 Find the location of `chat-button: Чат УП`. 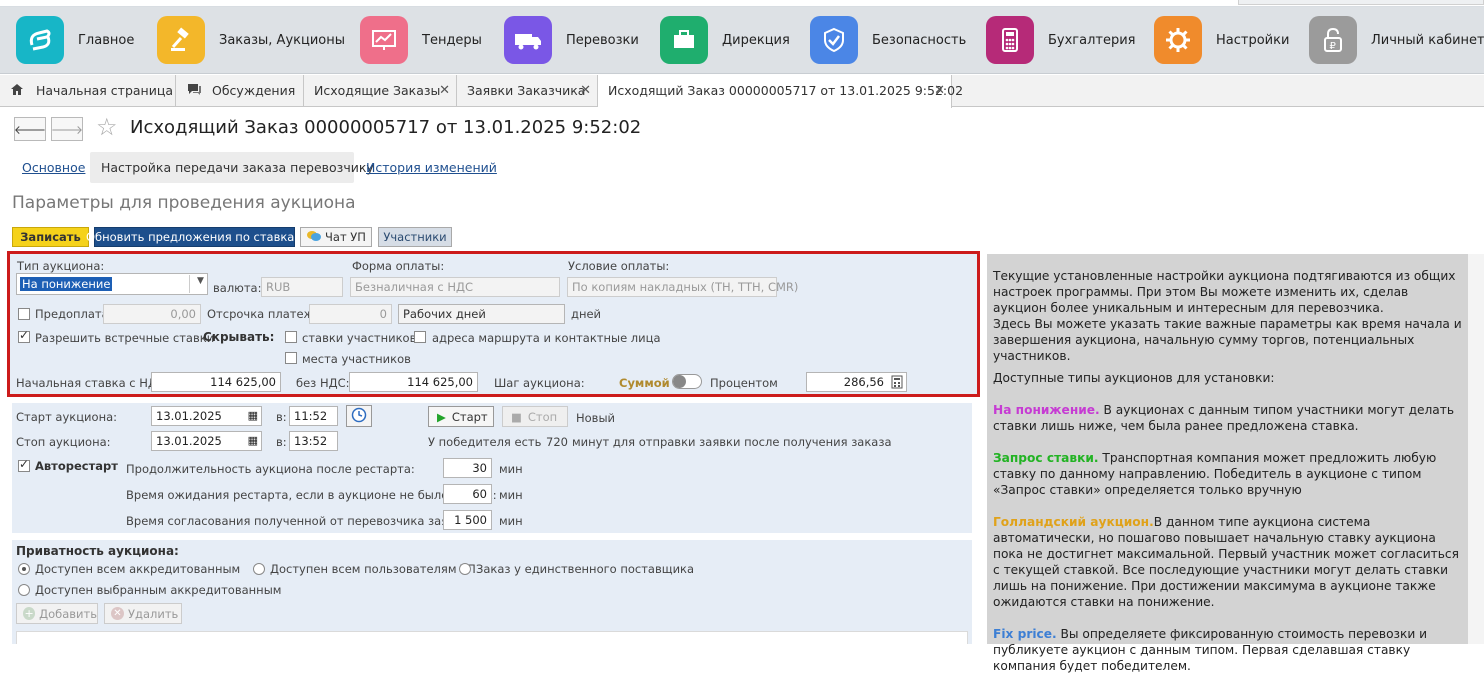

chat-button: Чат УП is located at coordinates (336, 237).